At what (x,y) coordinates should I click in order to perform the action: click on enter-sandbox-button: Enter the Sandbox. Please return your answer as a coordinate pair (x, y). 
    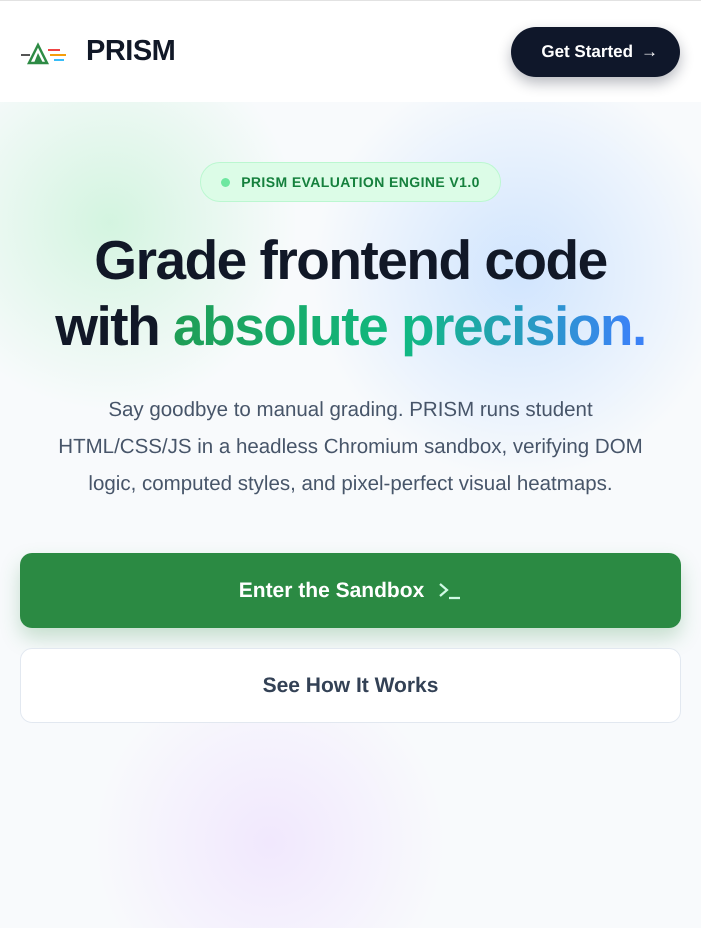
    Looking at the image, I should click on (350, 590).